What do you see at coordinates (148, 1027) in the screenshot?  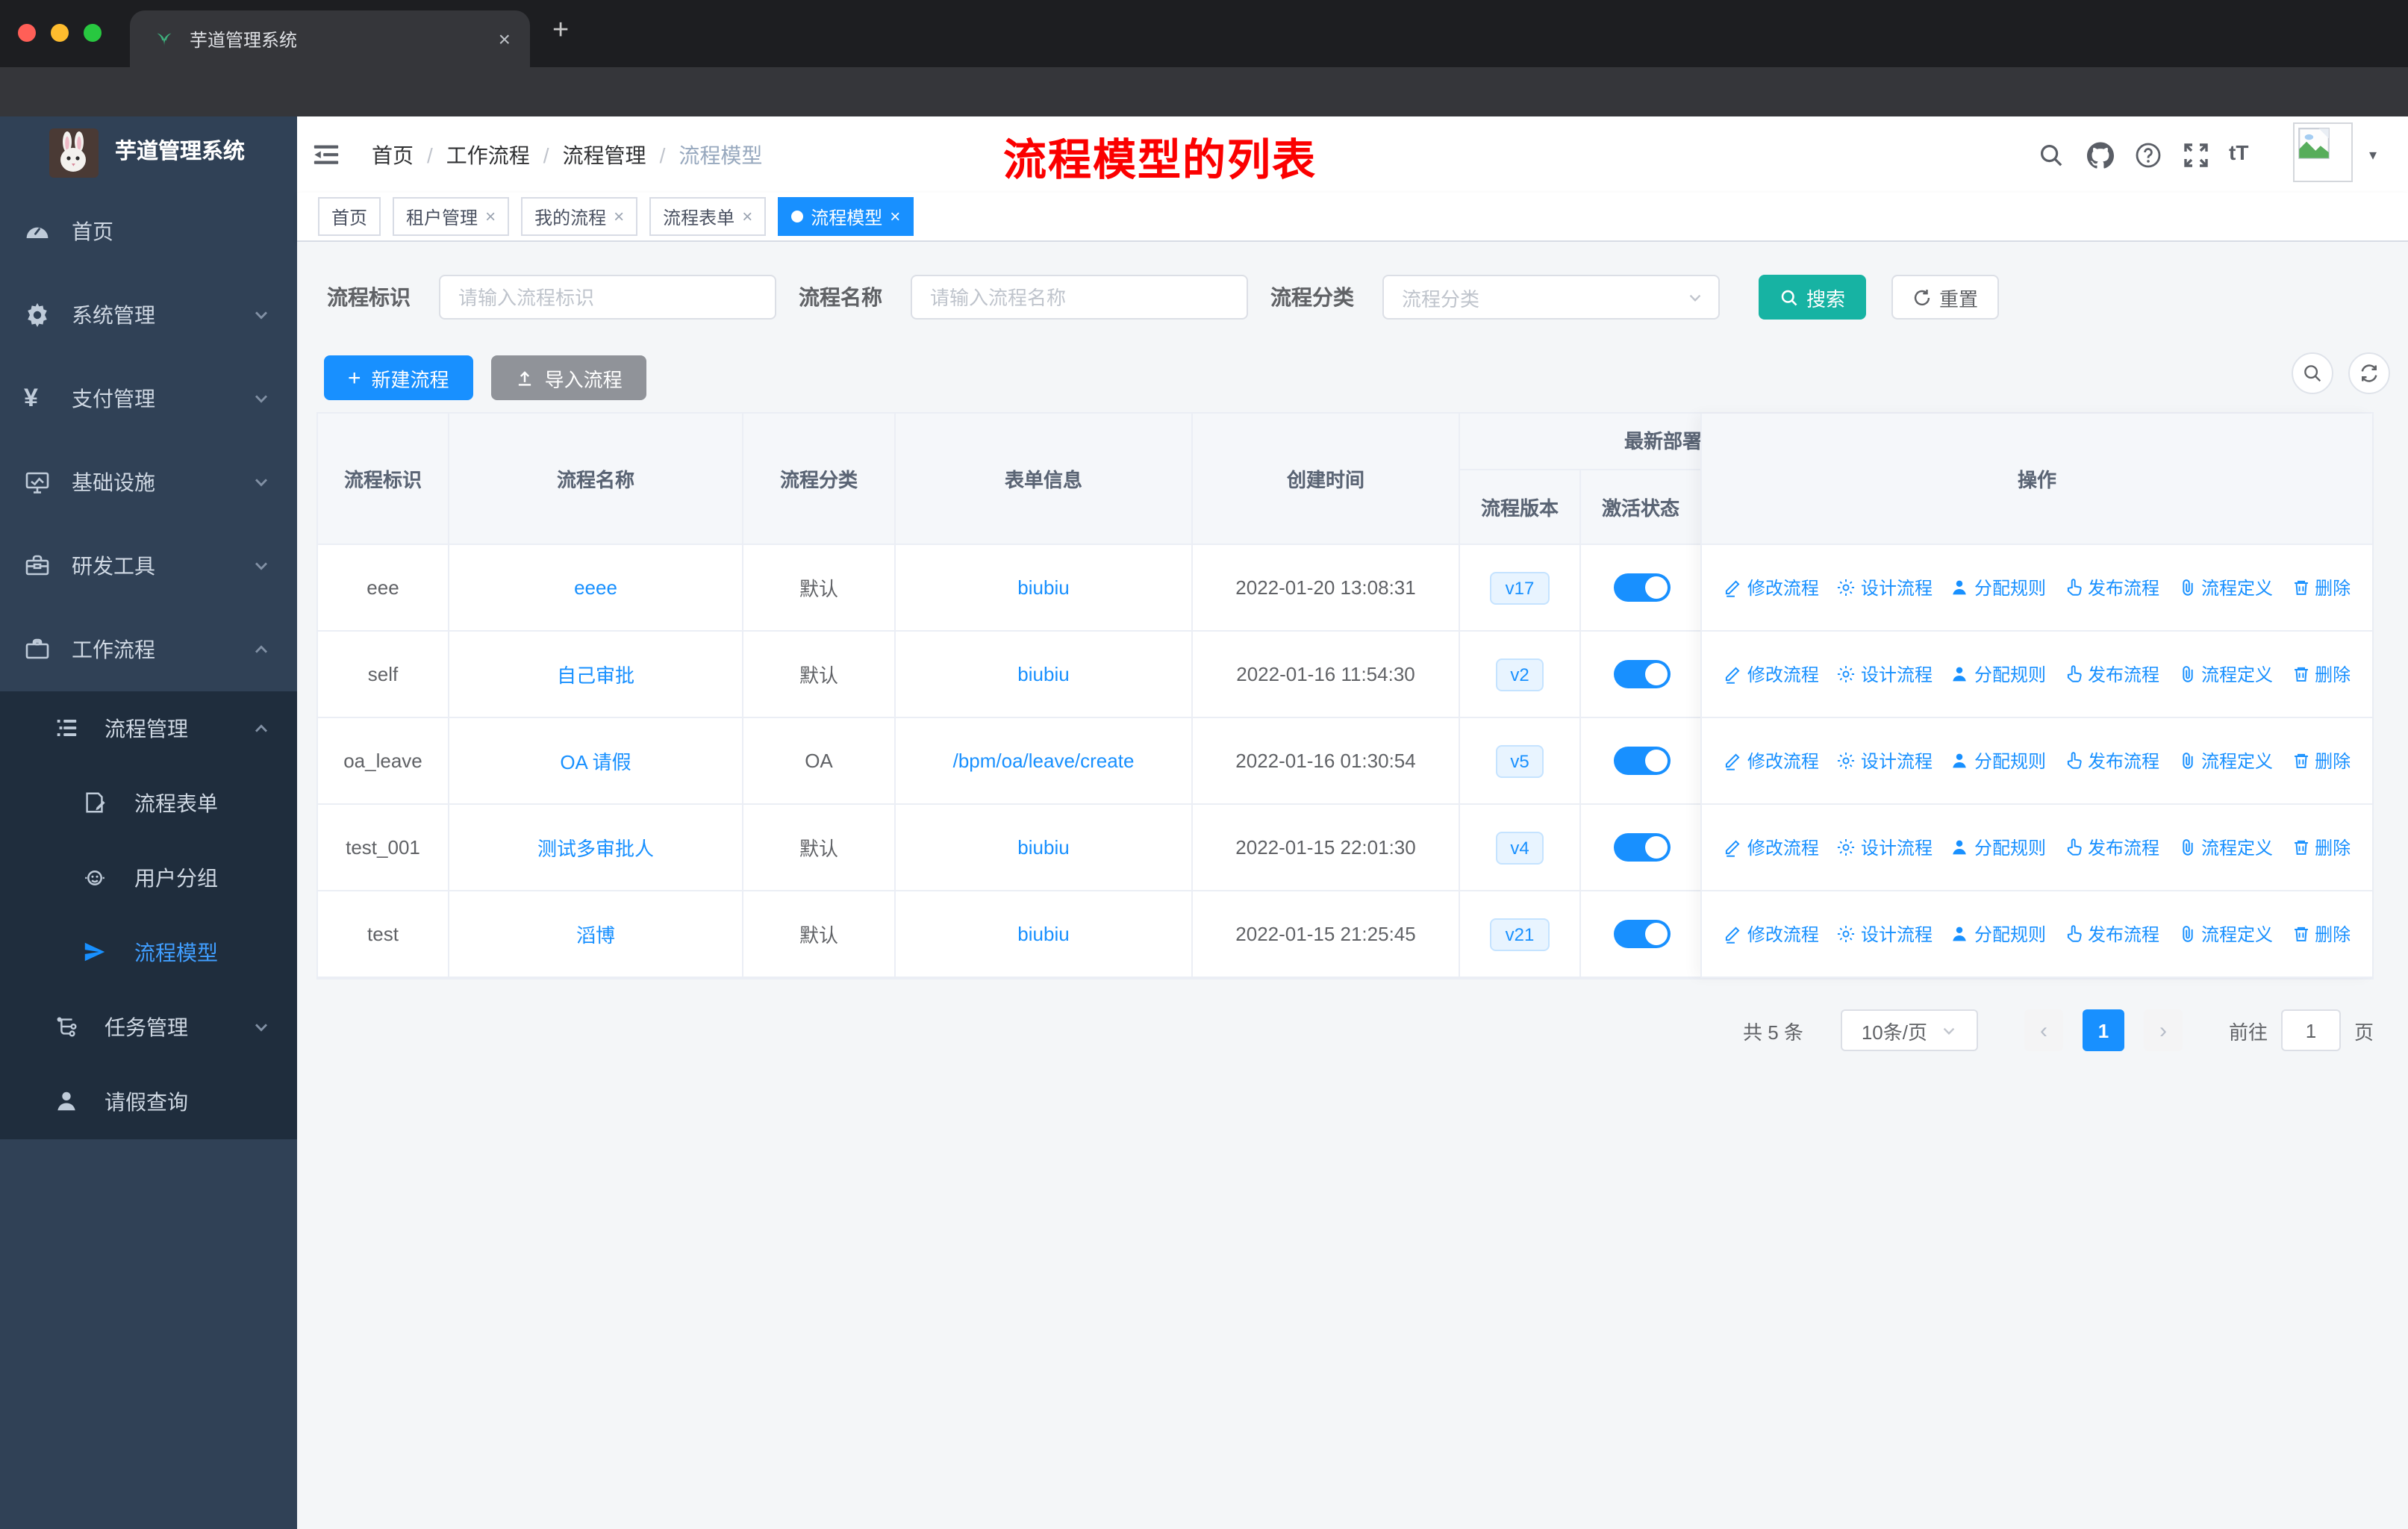 I see `sidebar-item-task-management: 任务管理` at bounding box center [148, 1027].